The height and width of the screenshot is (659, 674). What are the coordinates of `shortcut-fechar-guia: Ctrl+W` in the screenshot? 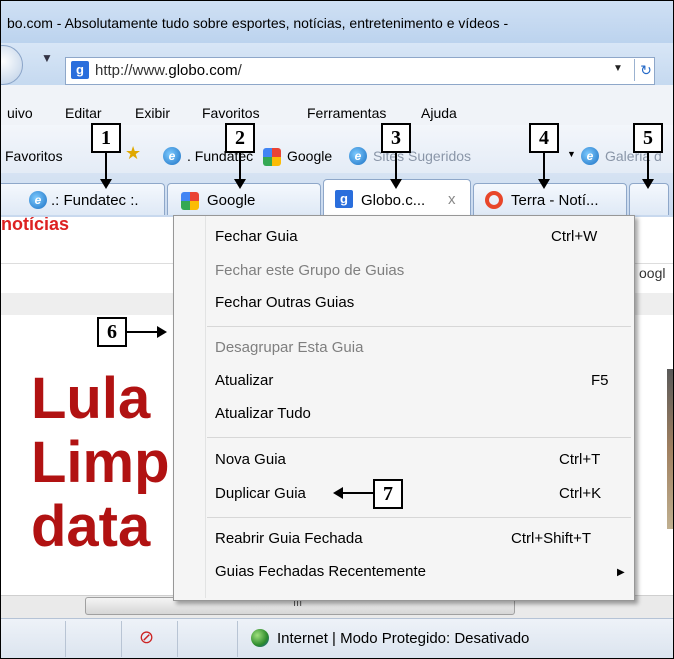 It's located at (574, 236).